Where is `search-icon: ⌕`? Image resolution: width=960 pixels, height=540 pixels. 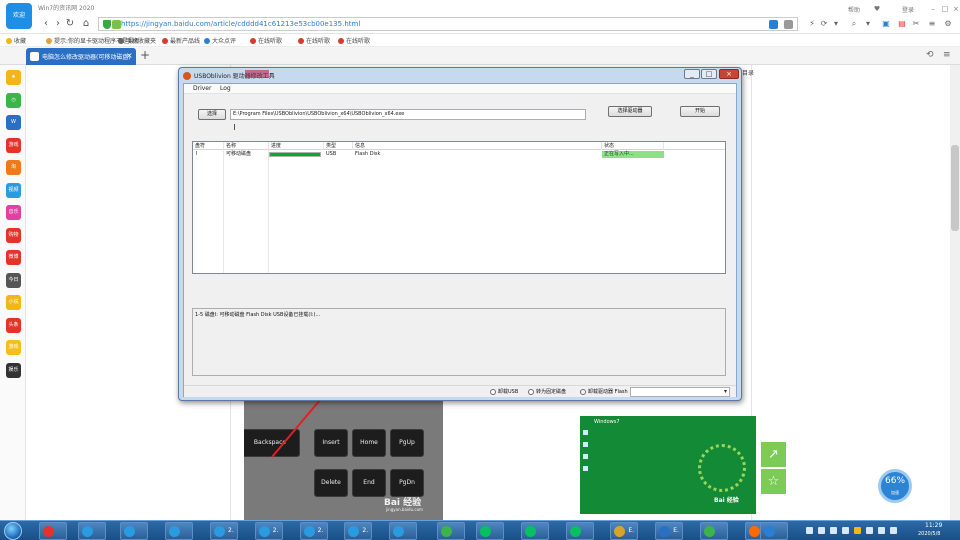
search-icon: ⌕ is located at coordinates (854, 24).